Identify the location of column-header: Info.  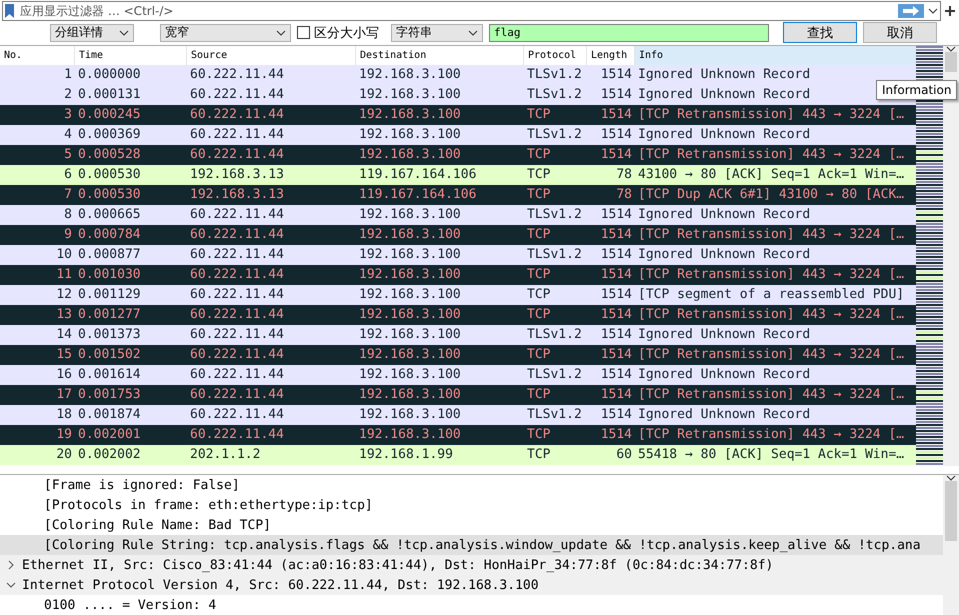
(775, 55).